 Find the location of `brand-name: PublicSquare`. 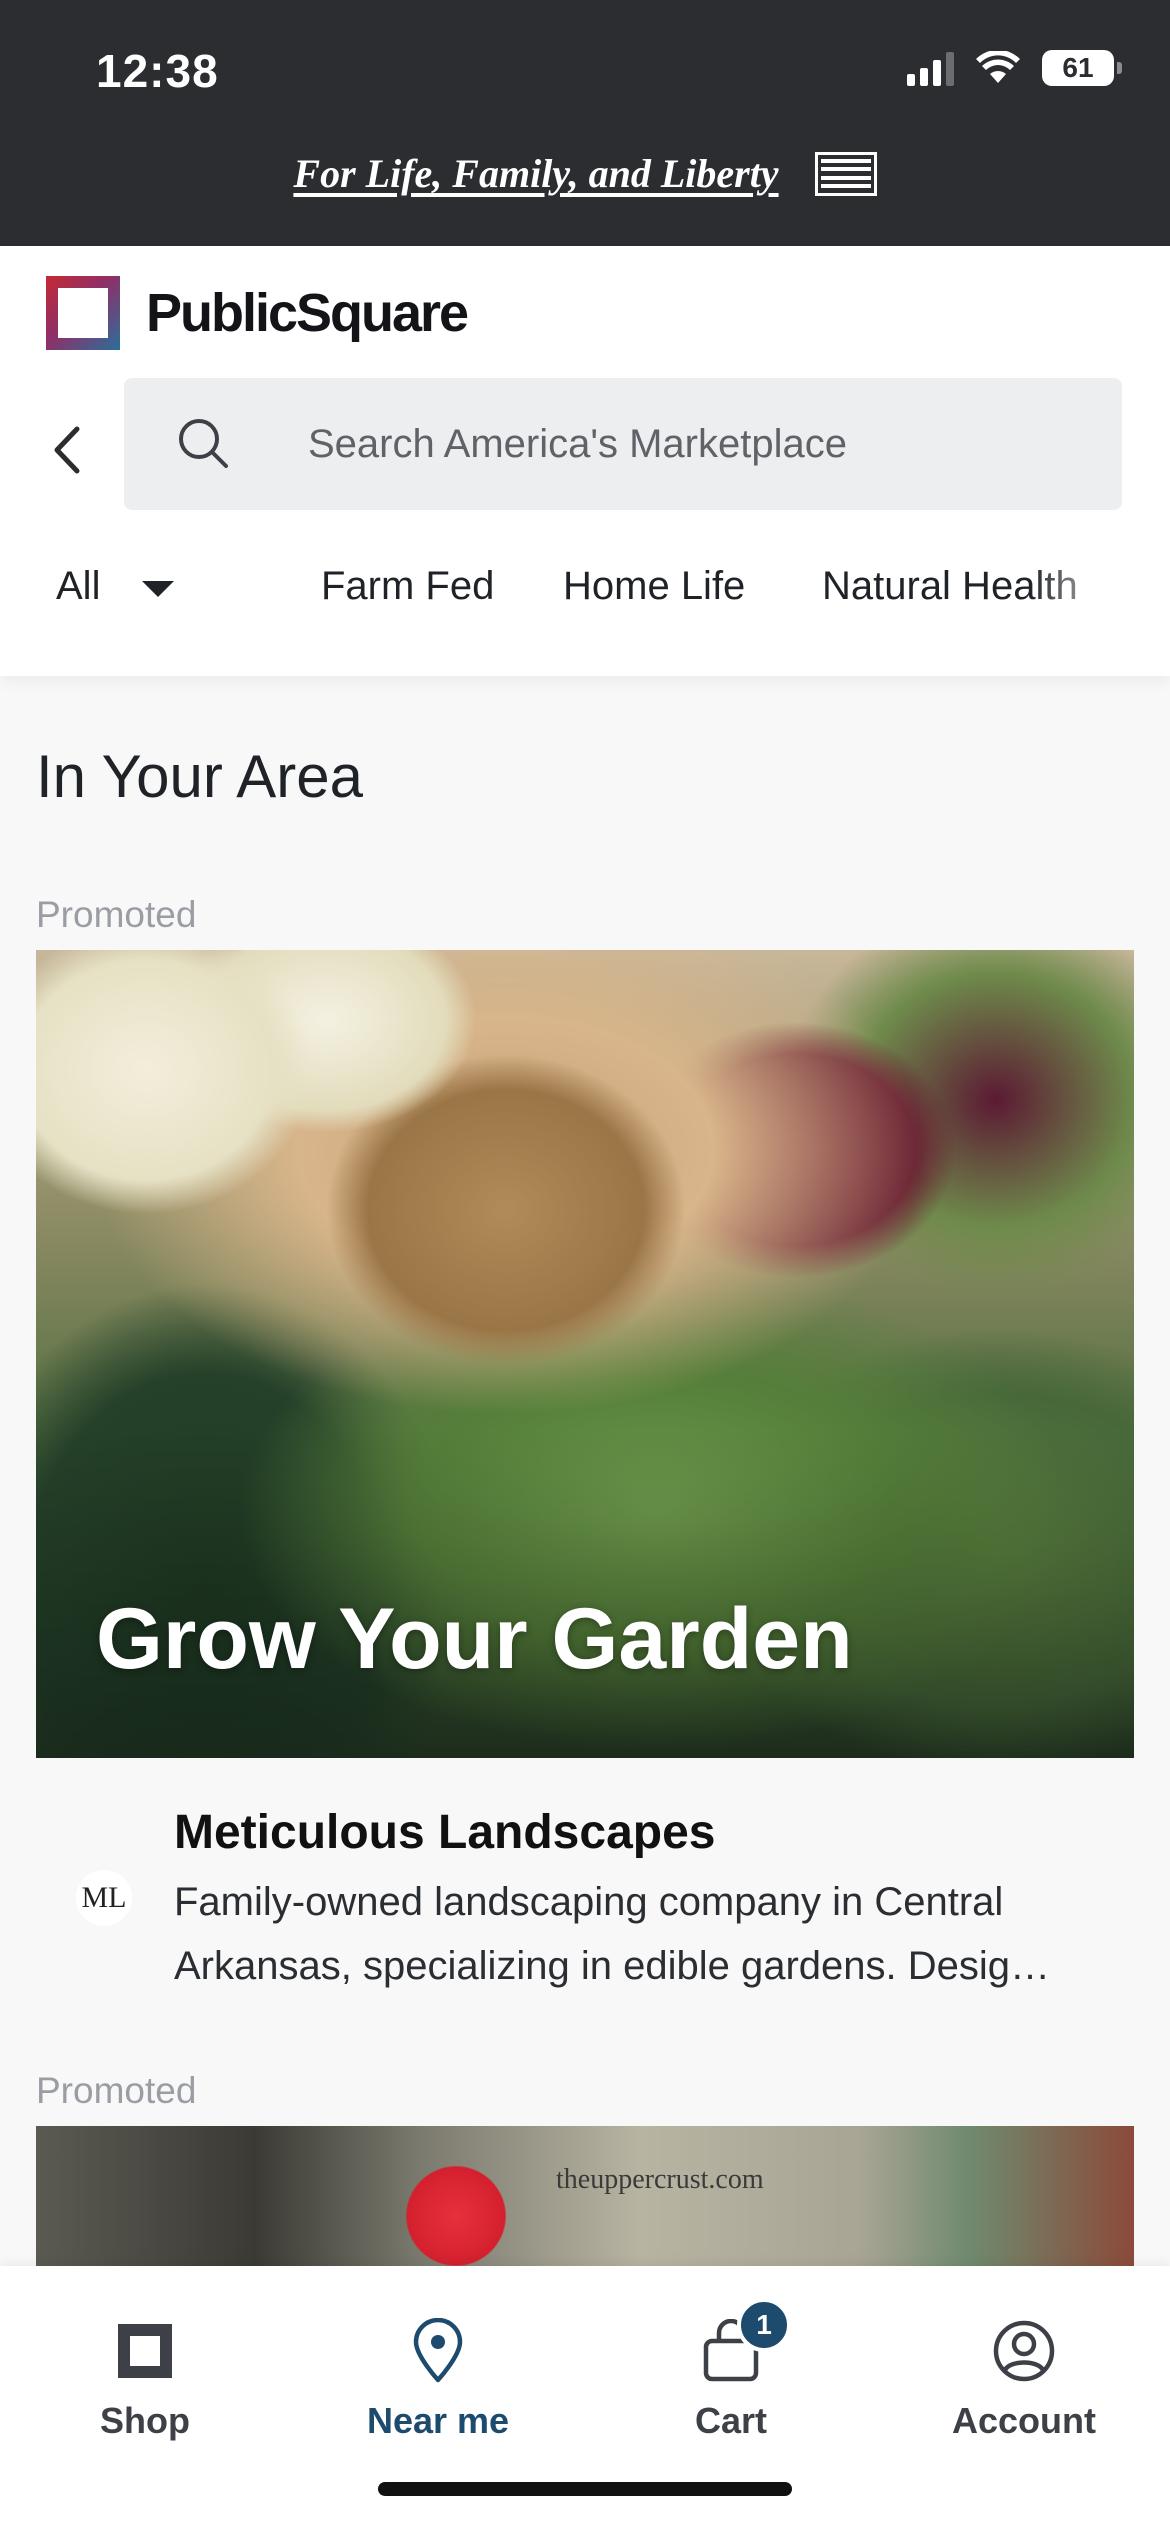

brand-name: PublicSquare is located at coordinates (307, 313).